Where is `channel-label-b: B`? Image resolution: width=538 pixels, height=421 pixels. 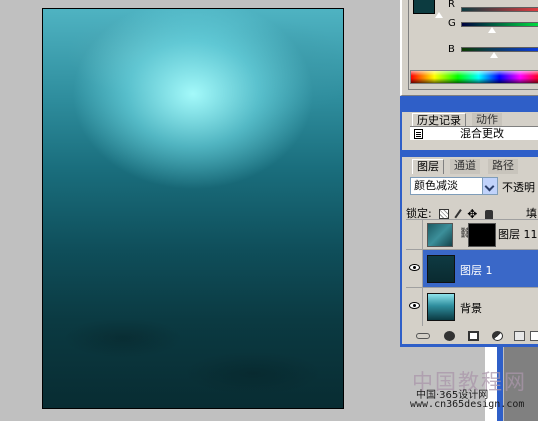
channel-label-b: B is located at coordinates (451, 49).